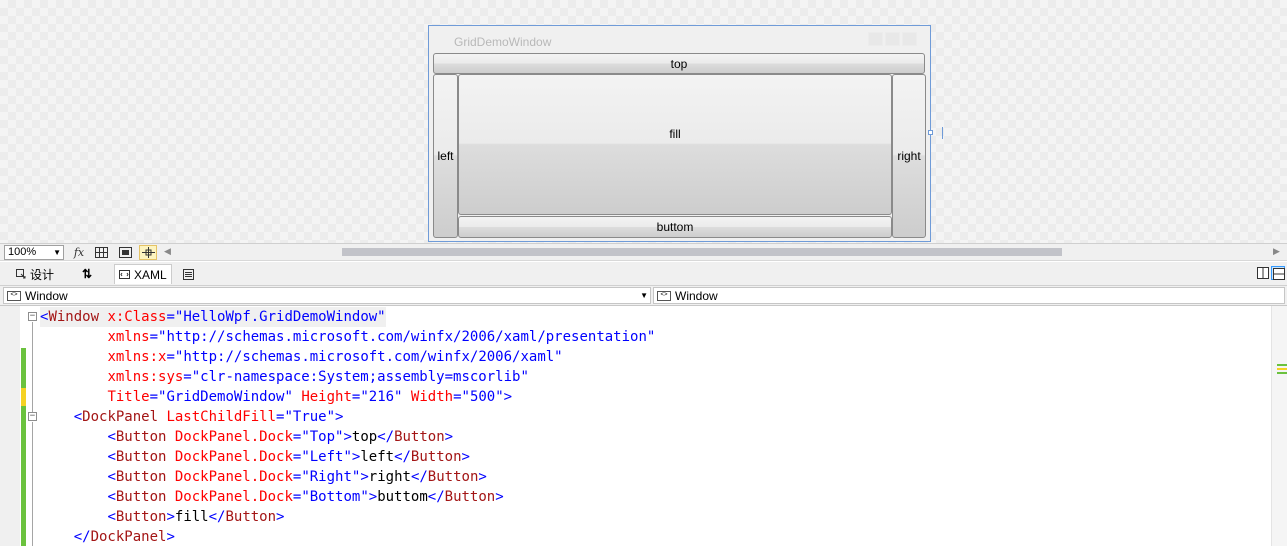  Describe the element at coordinates (188, 274) in the screenshot. I see `document-outline-icon` at that location.